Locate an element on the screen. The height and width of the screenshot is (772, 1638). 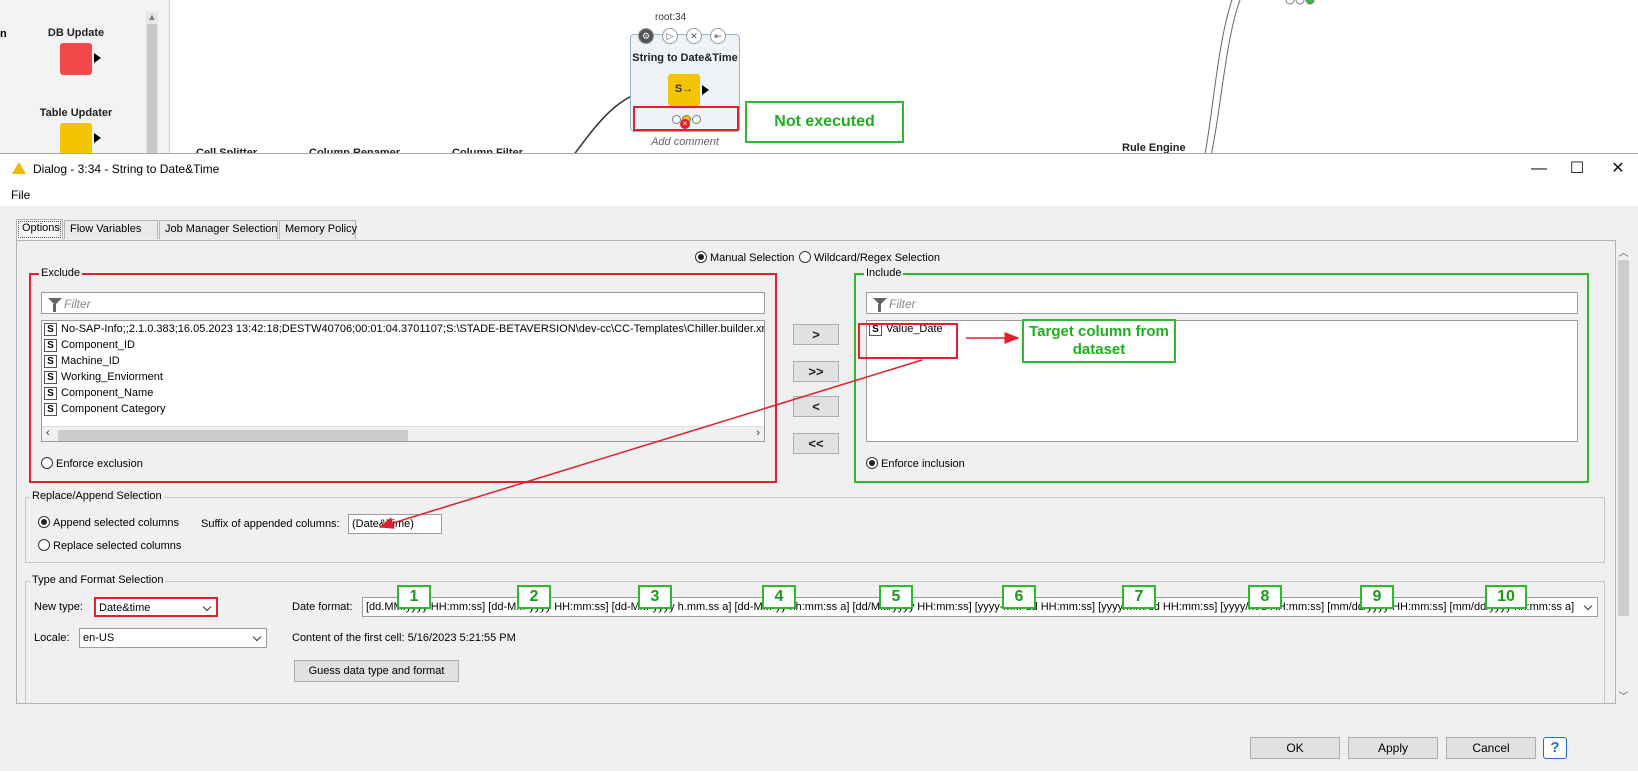
status-light-green-icon is located at coordinates (696, 119).